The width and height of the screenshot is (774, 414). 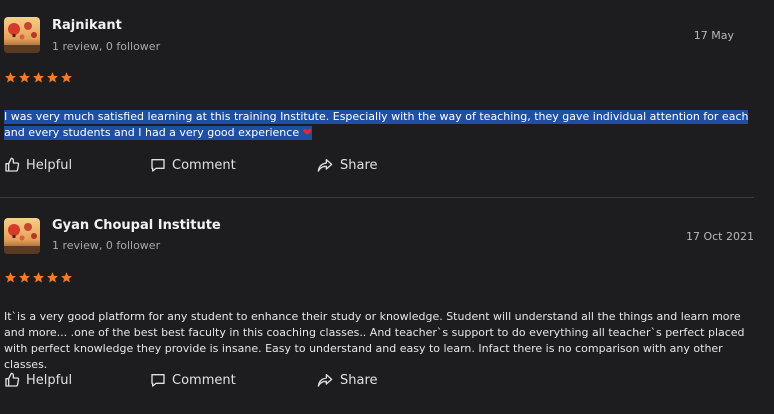 I want to click on review-date: 17 May, so click(x=713, y=35).